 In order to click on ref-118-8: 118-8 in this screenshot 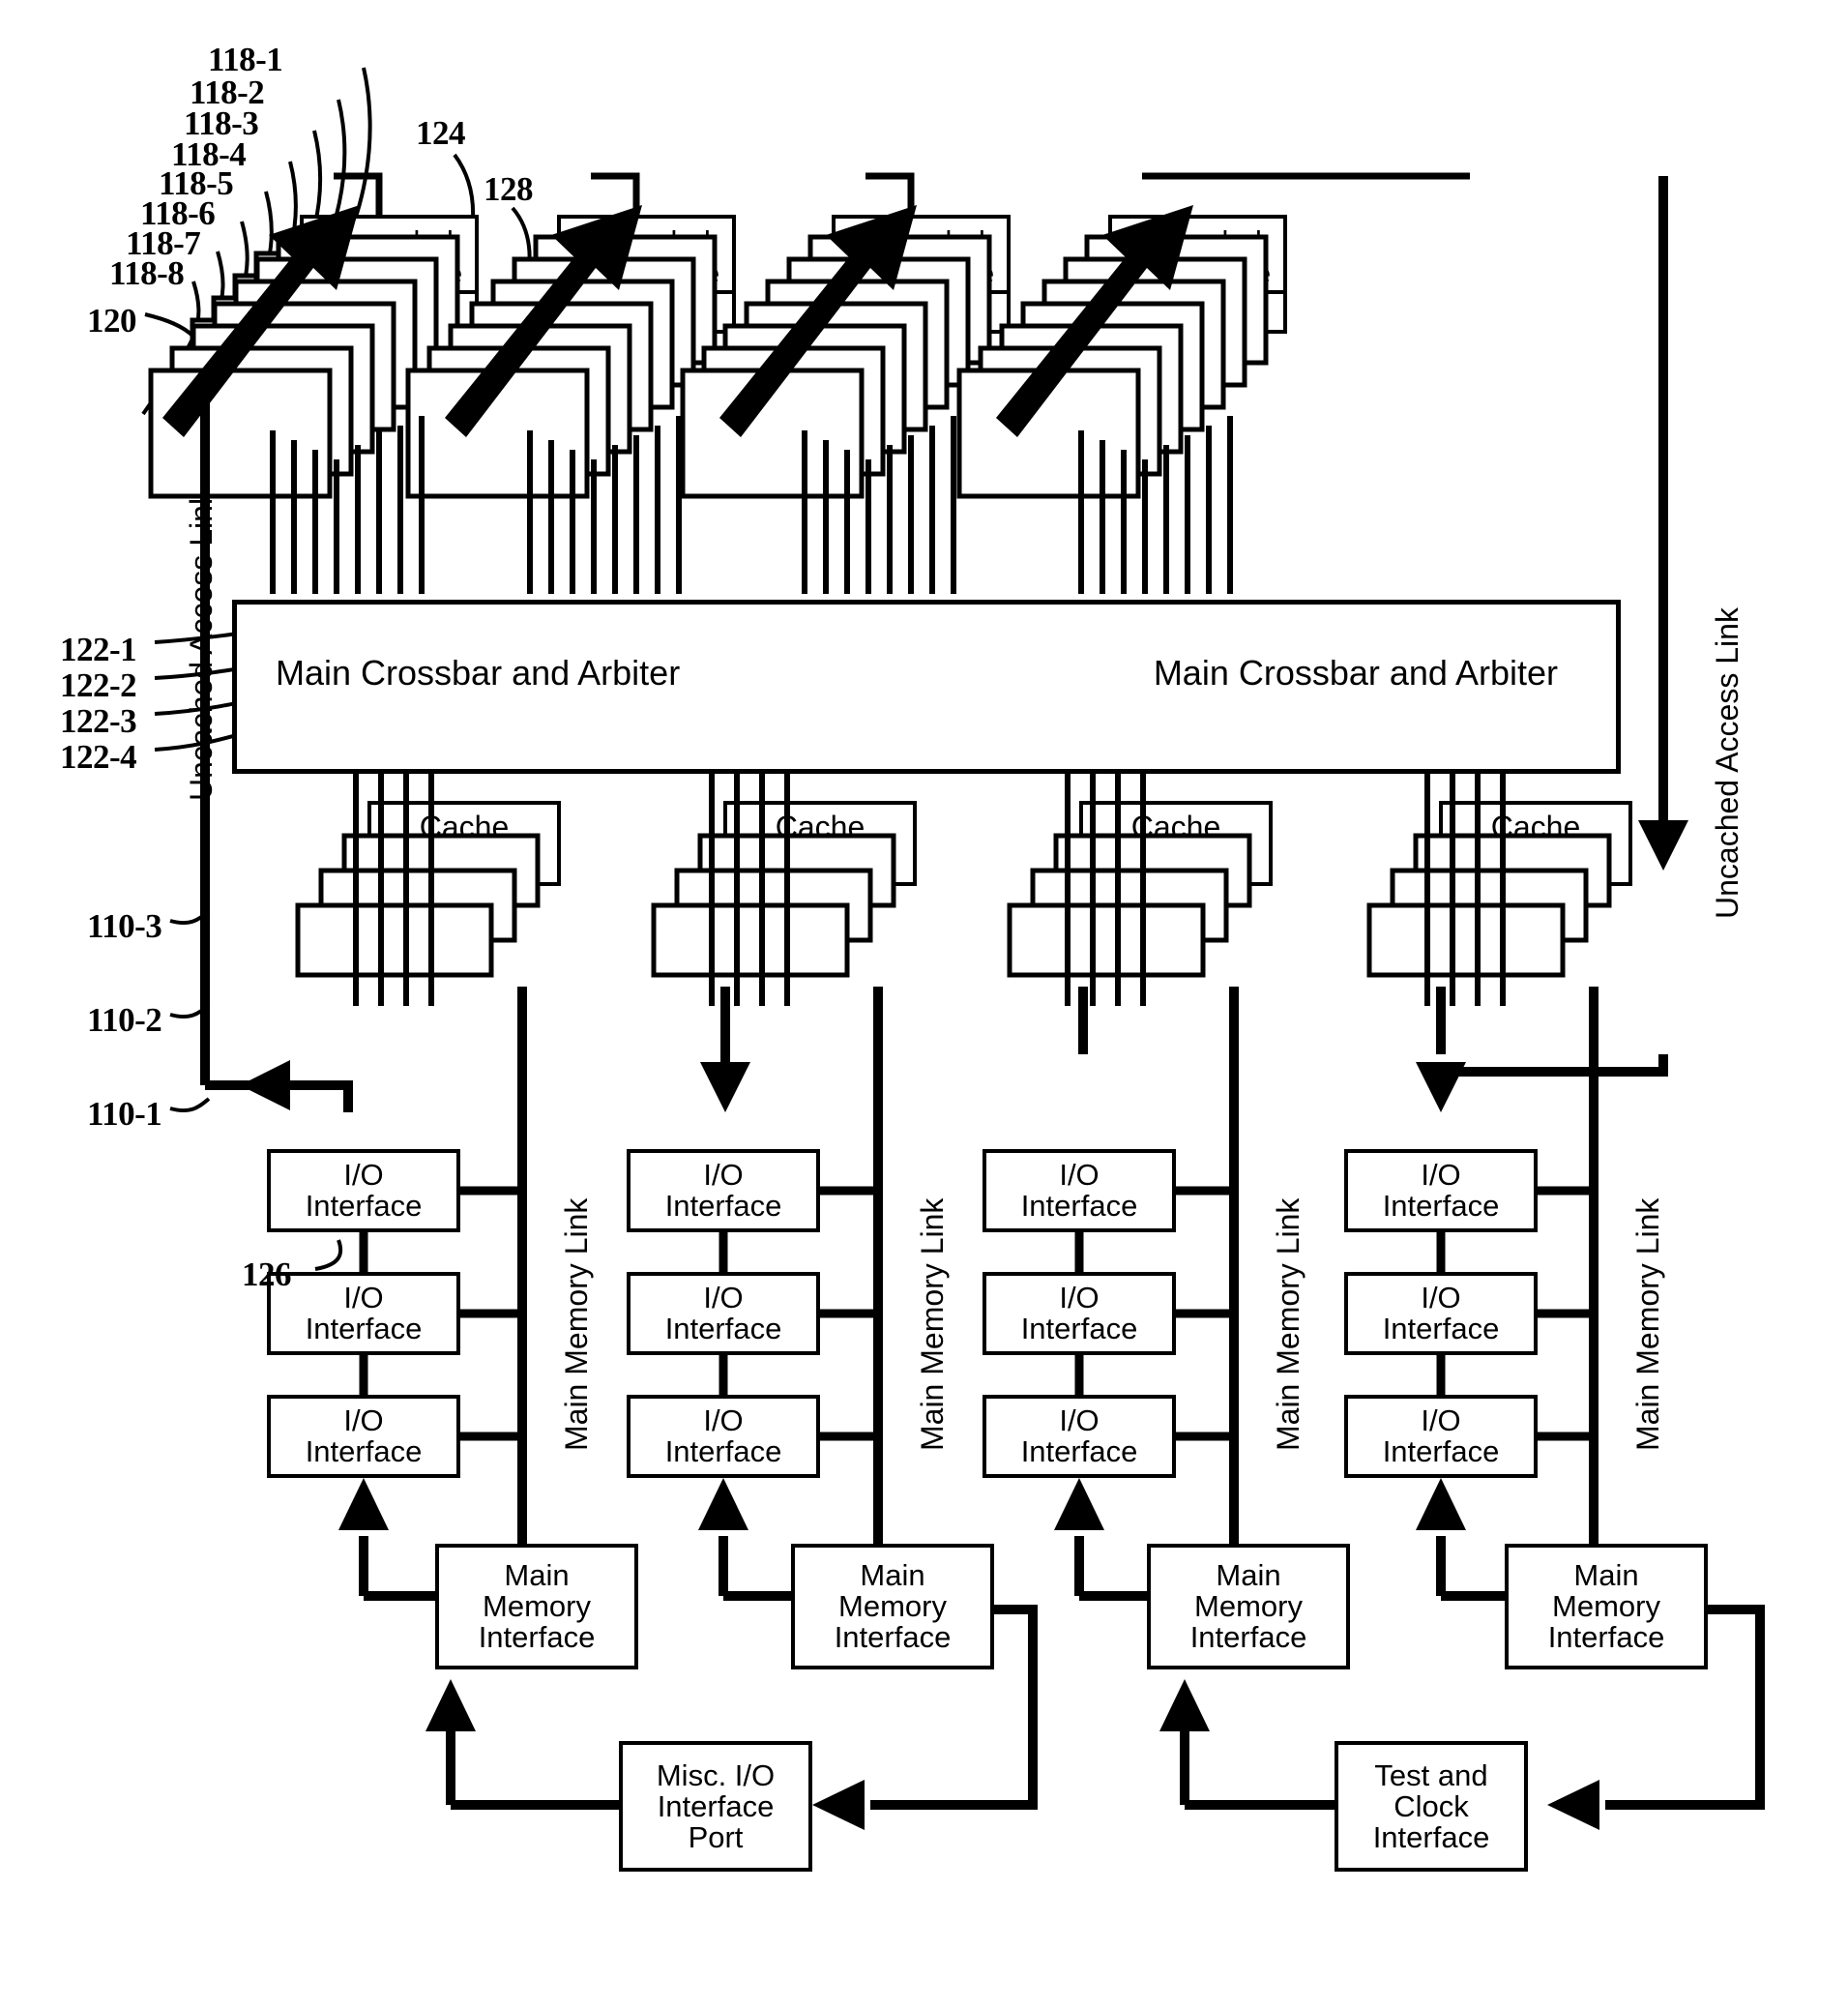, I will do `click(147, 273)`.